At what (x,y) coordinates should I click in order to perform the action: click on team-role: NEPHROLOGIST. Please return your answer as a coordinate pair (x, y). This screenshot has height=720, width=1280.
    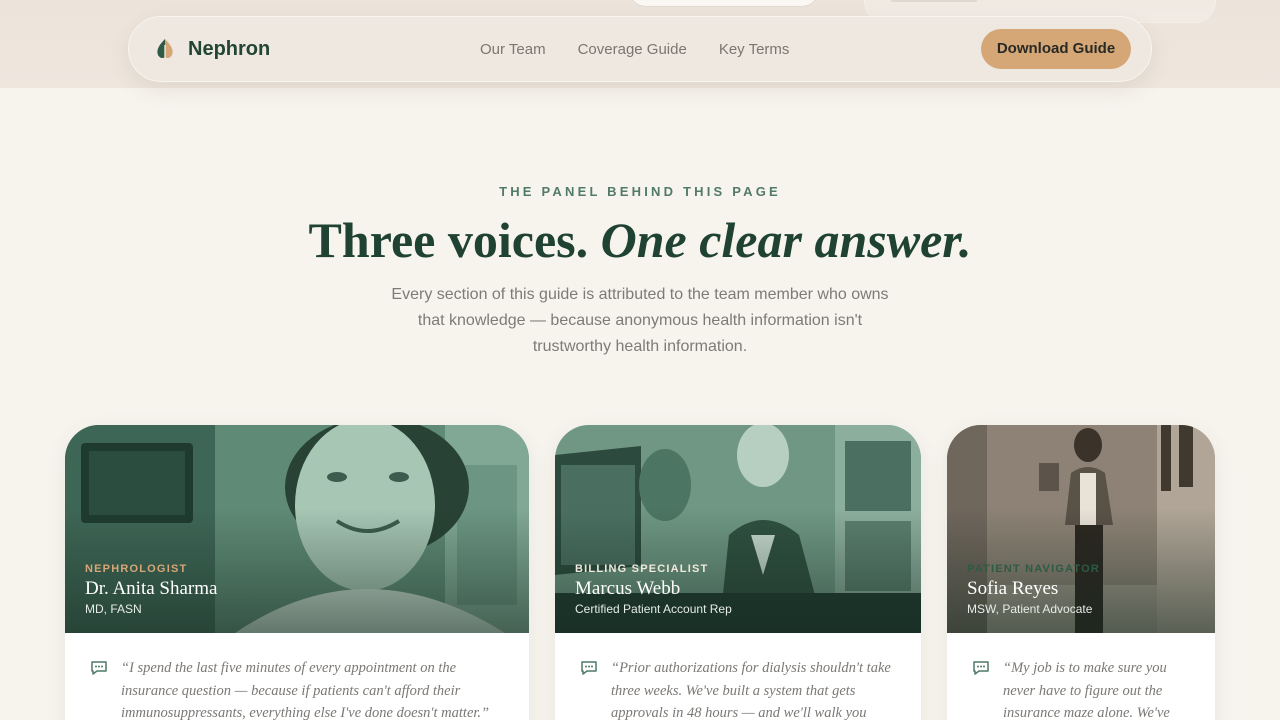
    Looking at the image, I should click on (136, 569).